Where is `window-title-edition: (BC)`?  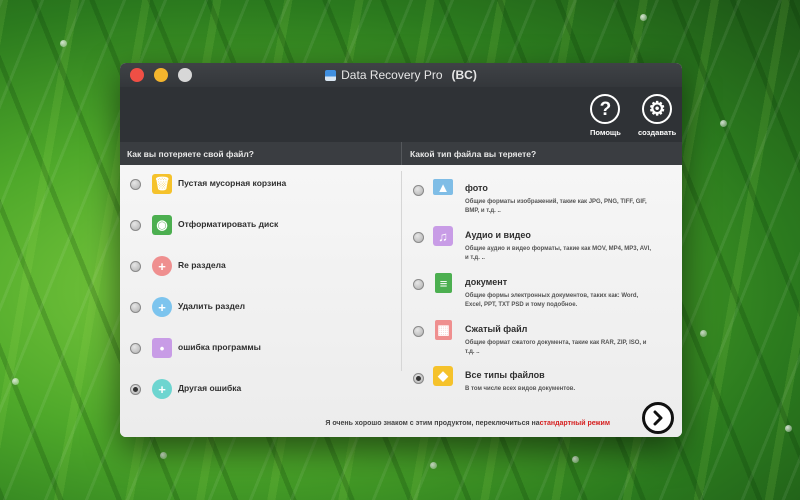
window-title-edition: (BC) is located at coordinates (464, 75).